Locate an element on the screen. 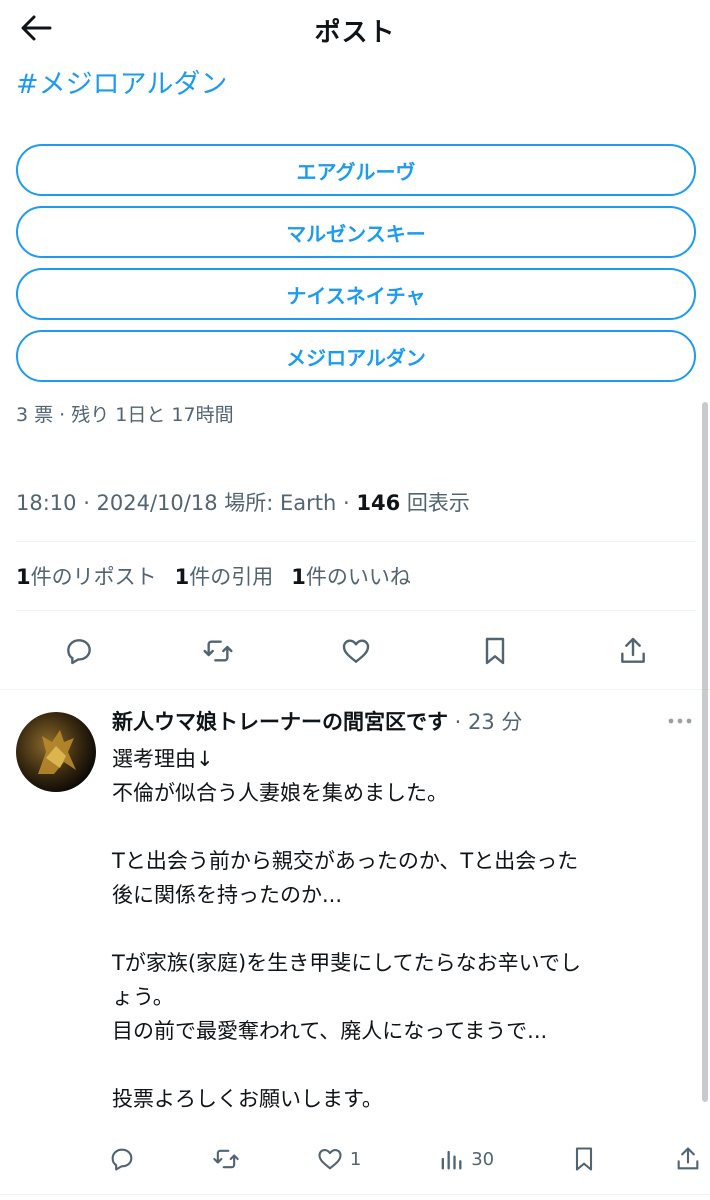 The image size is (710, 1200). reply-line: 投票よろしくお願いします。 is located at coordinates (247, 1099).